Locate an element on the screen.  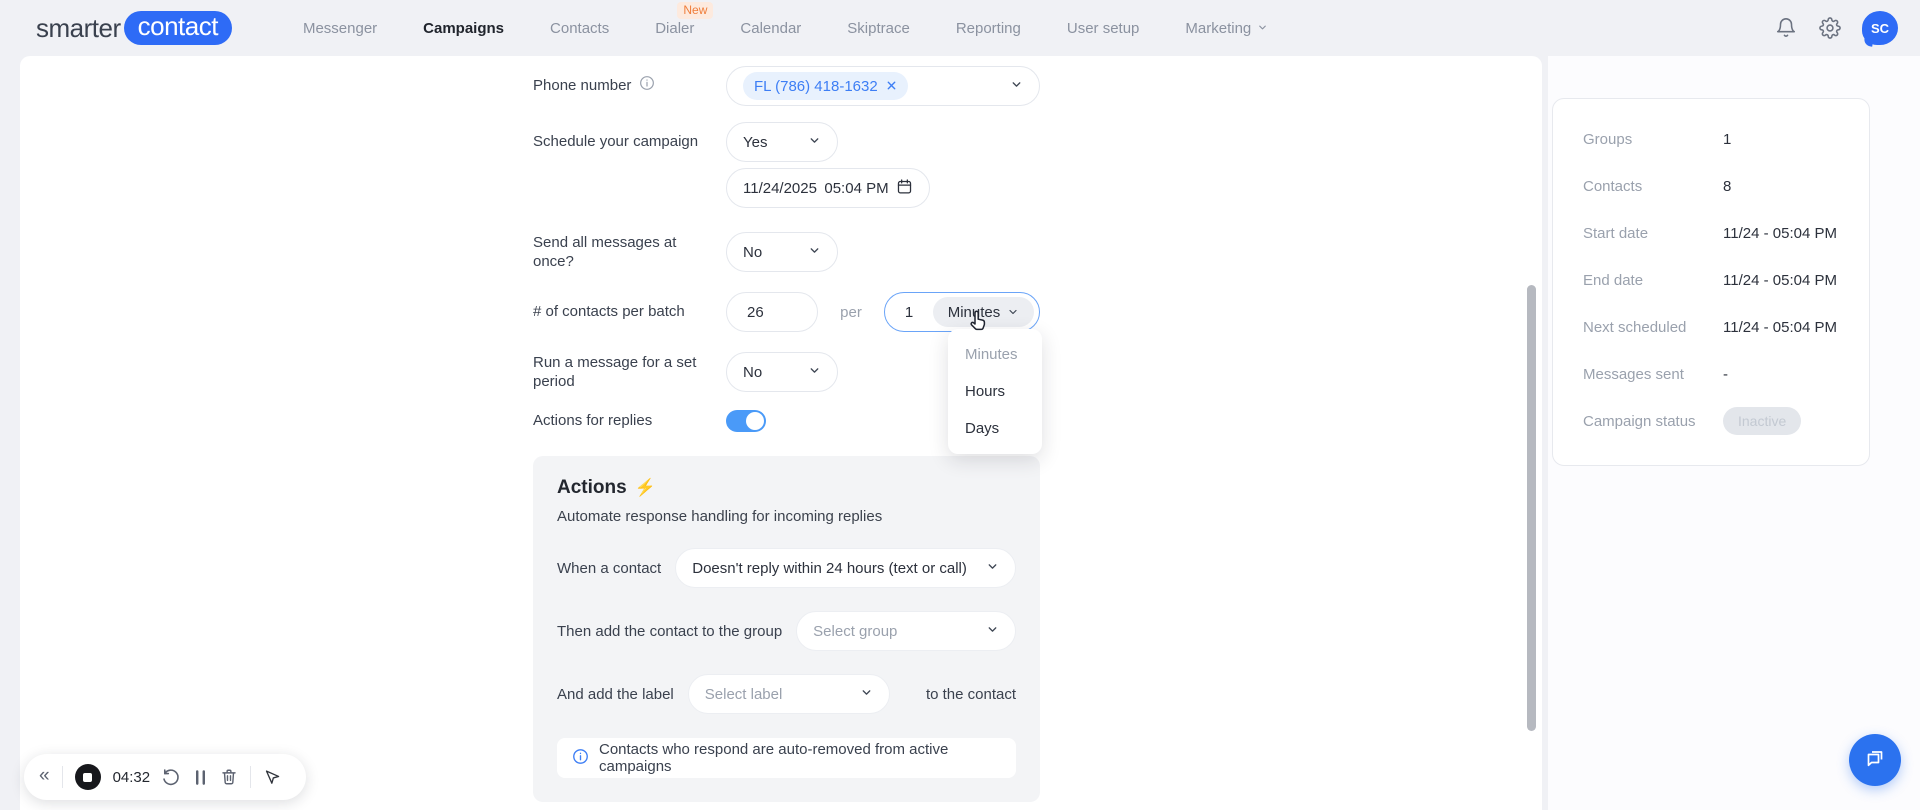
summary-row-messages-sent: Messages sent - is located at coordinates (1655, 374).